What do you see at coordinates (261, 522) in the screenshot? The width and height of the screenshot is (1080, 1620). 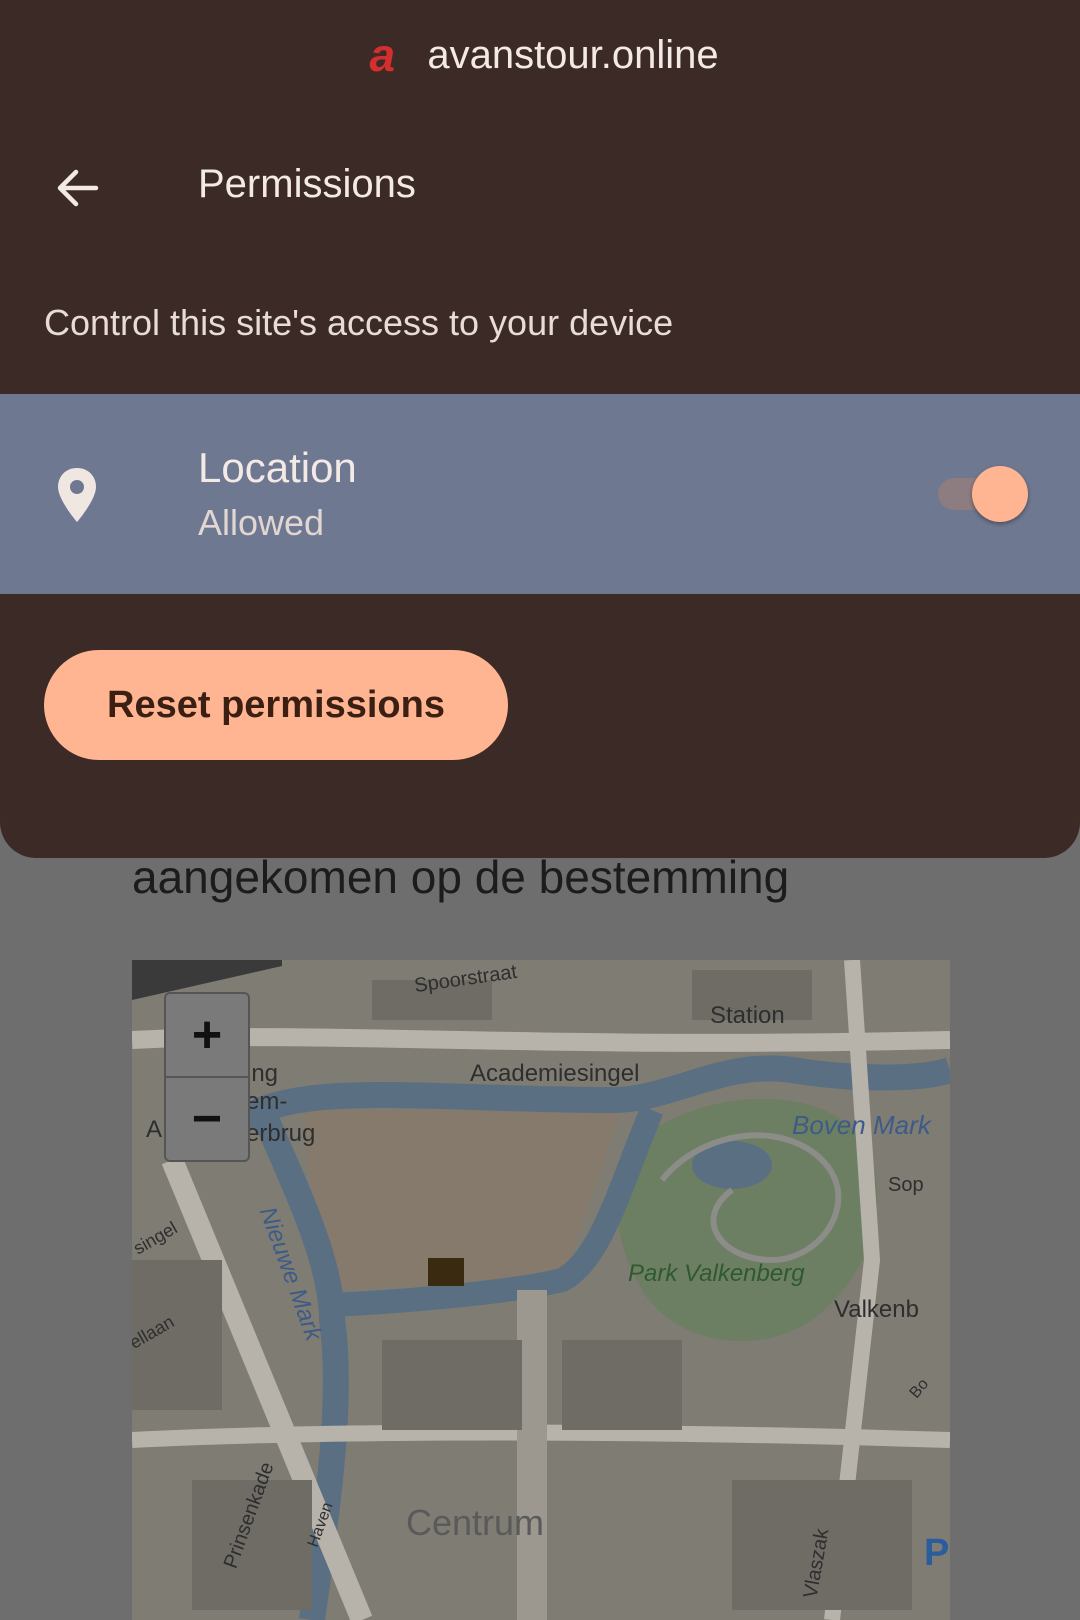 I see `permission-status: Allowed` at bounding box center [261, 522].